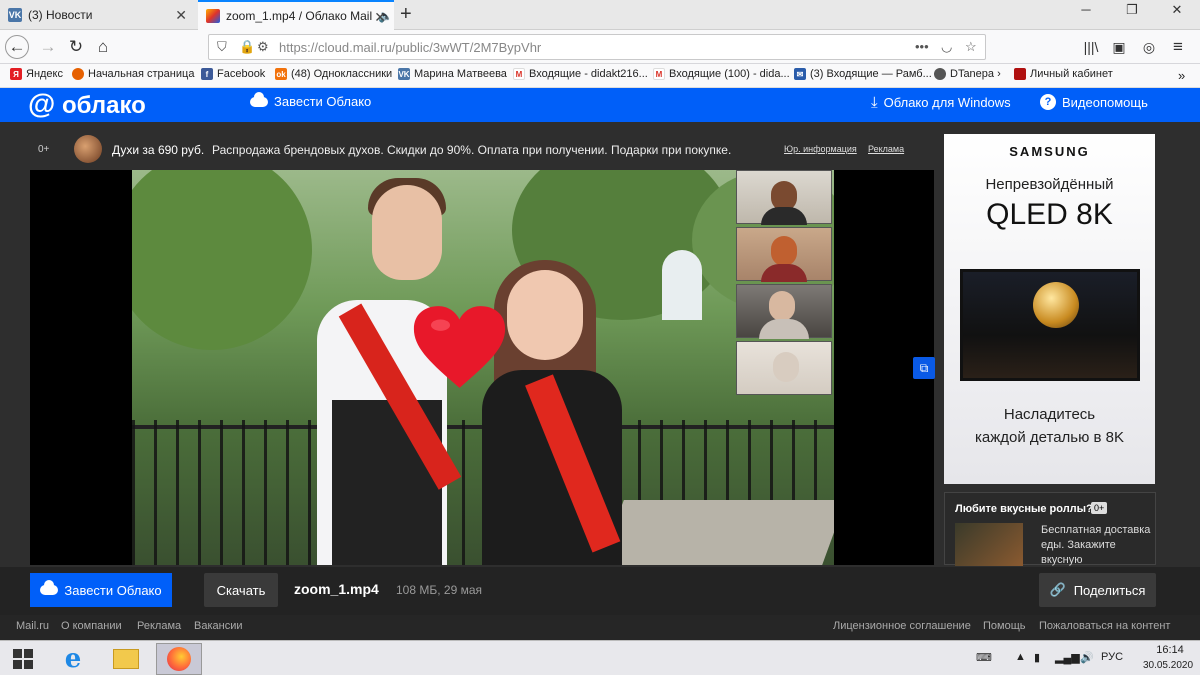 The height and width of the screenshot is (675, 1200). Describe the element at coordinates (1112, 657) in the screenshot. I see `language-indicator: РУС` at that location.